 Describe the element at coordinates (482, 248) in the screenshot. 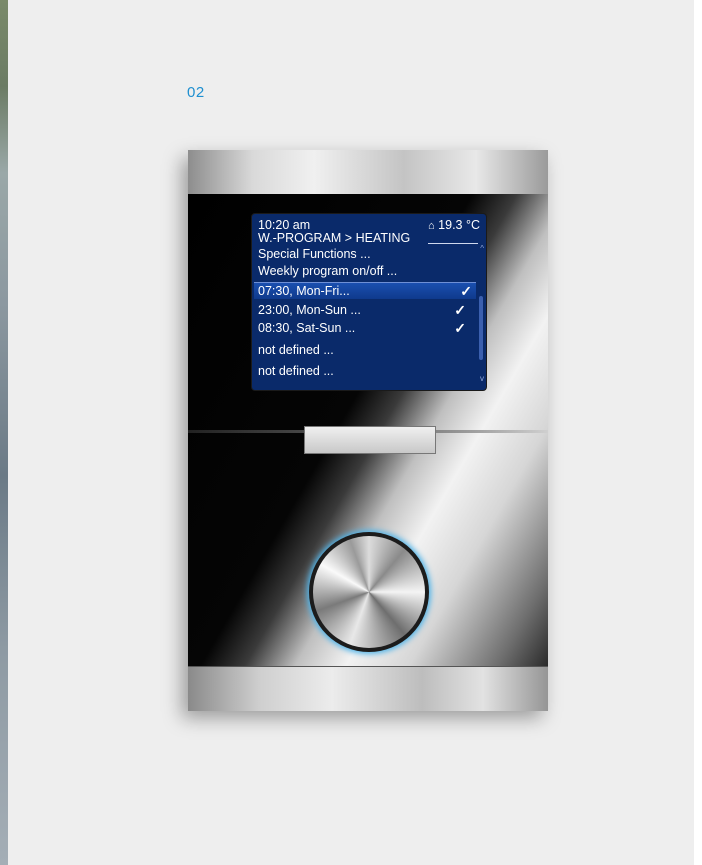

I see `scroll-up-icon: ^` at that location.